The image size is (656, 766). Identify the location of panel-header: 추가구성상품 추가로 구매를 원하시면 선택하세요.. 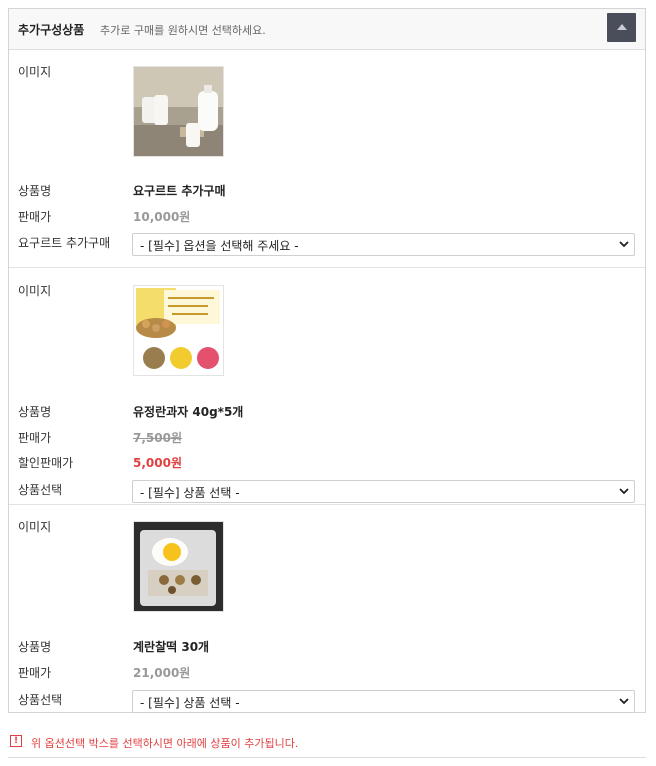
(327, 29).